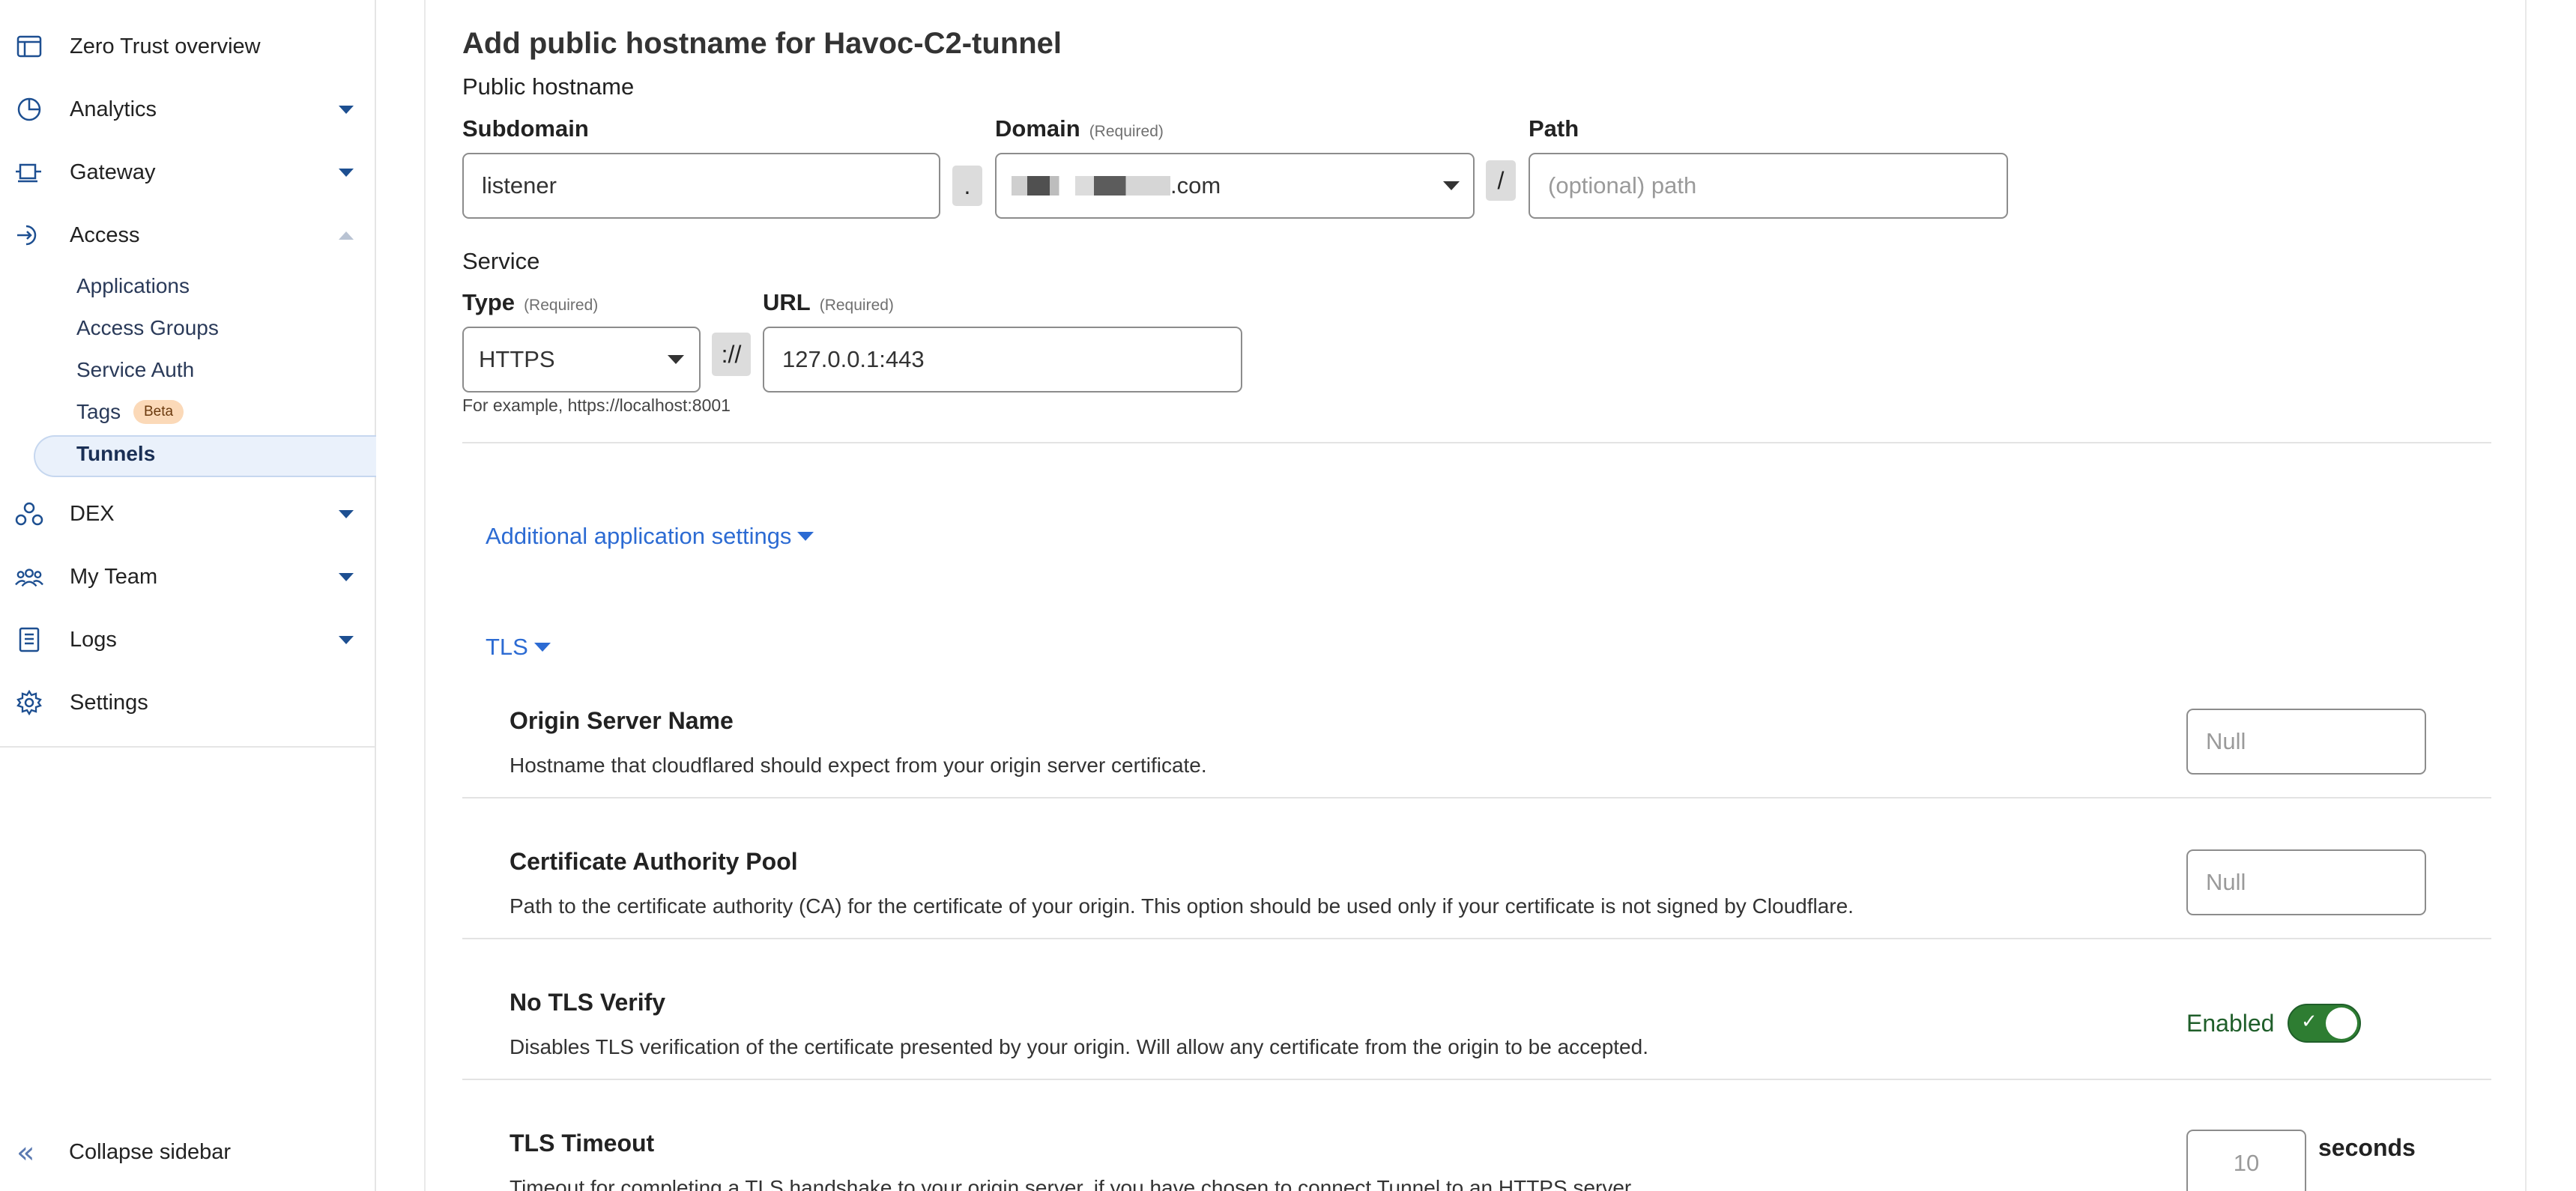  I want to click on domain-select: .com, so click(1235, 186).